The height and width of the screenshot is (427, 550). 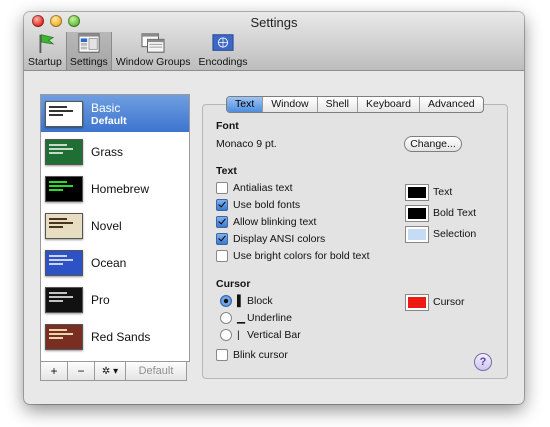 I want to click on toolbar: Startup Settings Window Groups Encodings, so click(x=138, y=51).